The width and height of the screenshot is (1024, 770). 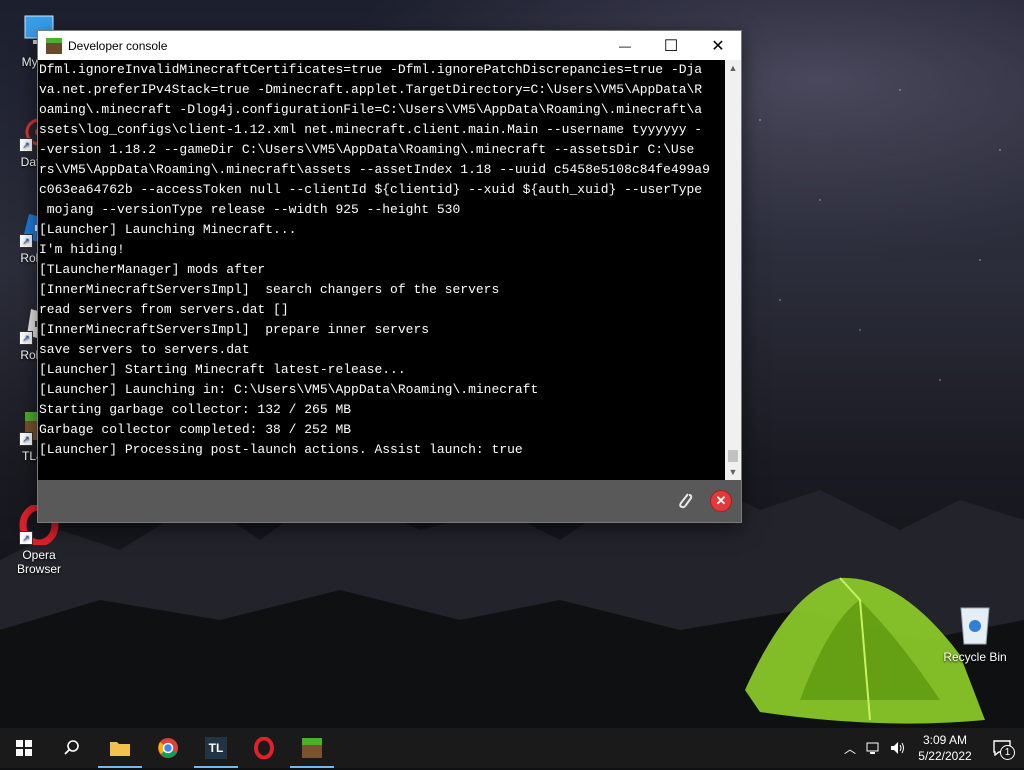 I want to click on taskbar: TL ︿ 3:09 AM 5/22/2022 1, so click(x=512, y=748).